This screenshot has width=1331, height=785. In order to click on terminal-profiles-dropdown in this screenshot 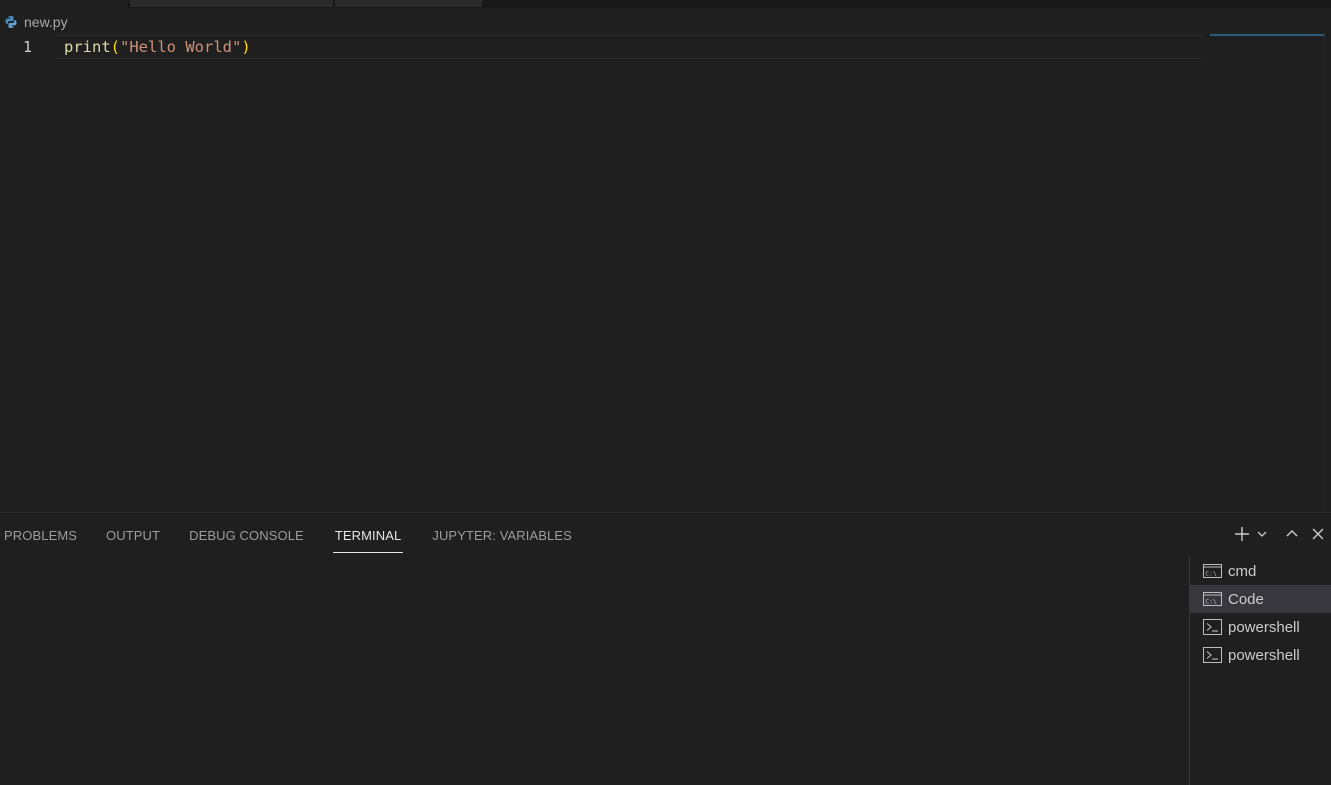, I will do `click(1262, 536)`.